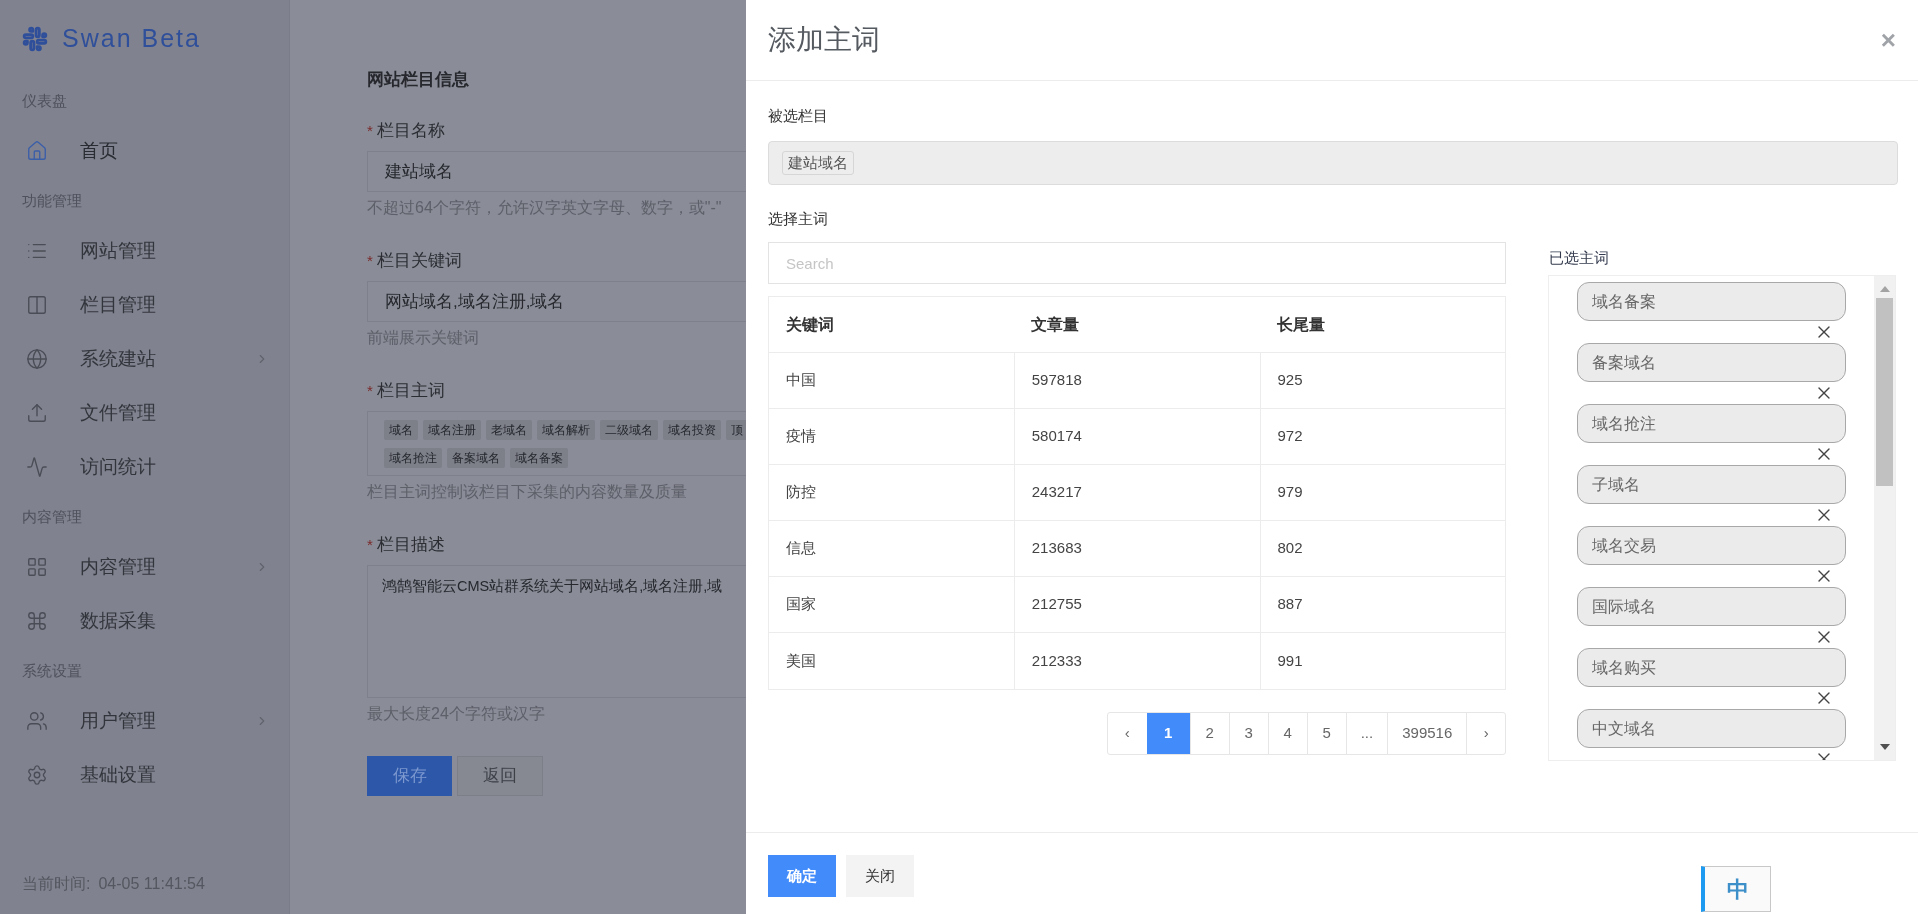  What do you see at coordinates (880, 876) in the screenshot?
I see `close-dialog-button: 关闭` at bounding box center [880, 876].